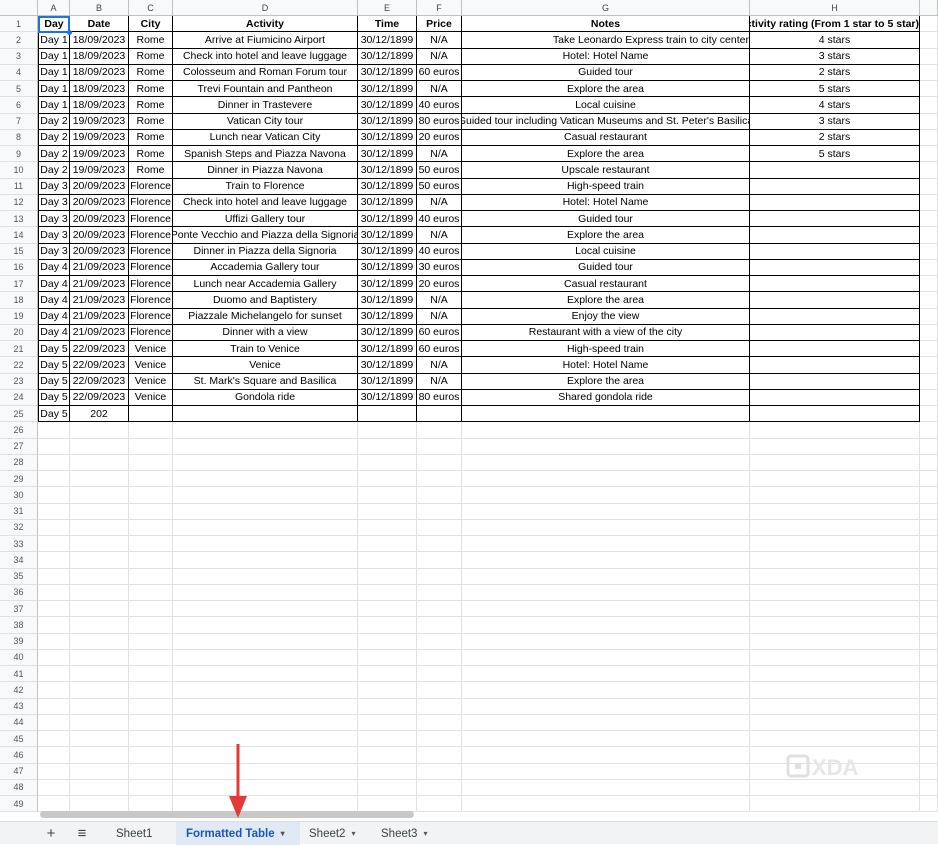 This screenshot has height=845, width=938. I want to click on table-cell: 50 euros, so click(439, 170).